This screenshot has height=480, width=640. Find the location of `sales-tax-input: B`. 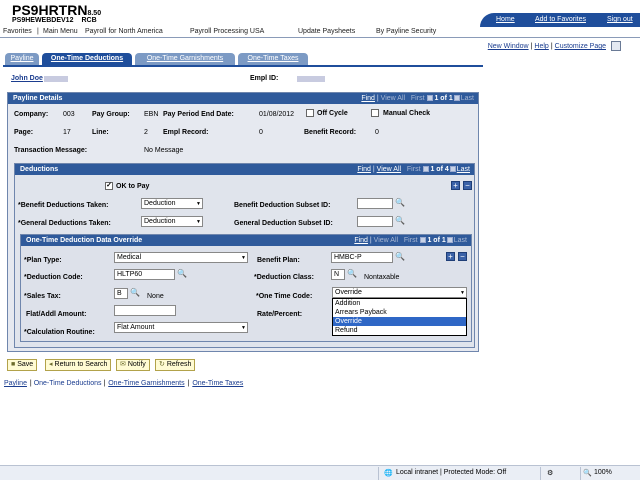

sales-tax-input: B is located at coordinates (121, 293).